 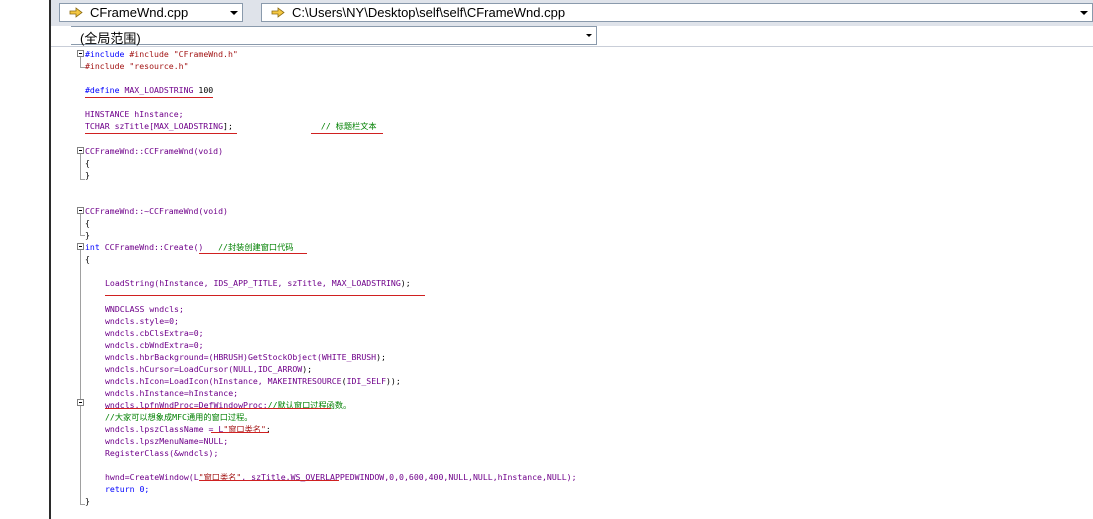 I want to click on code-macro: IDI_SELF, so click(x=366, y=381).